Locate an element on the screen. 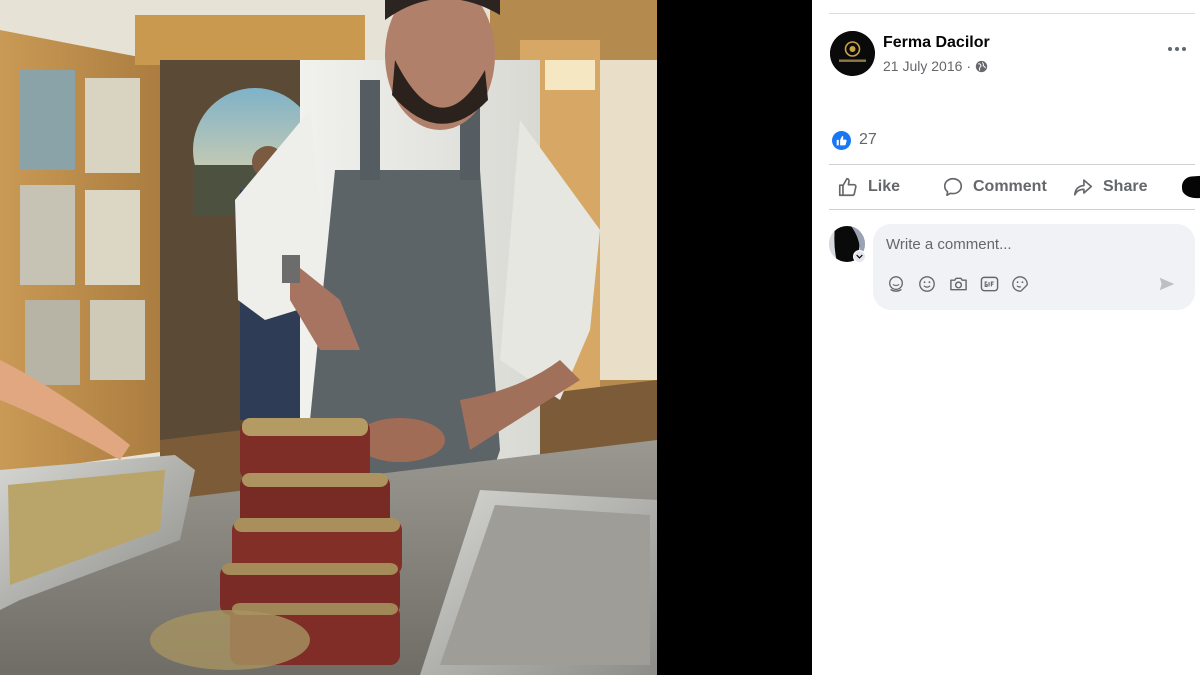 This screenshot has width=1200, height=675. page-logo-icon is located at coordinates (852, 53).